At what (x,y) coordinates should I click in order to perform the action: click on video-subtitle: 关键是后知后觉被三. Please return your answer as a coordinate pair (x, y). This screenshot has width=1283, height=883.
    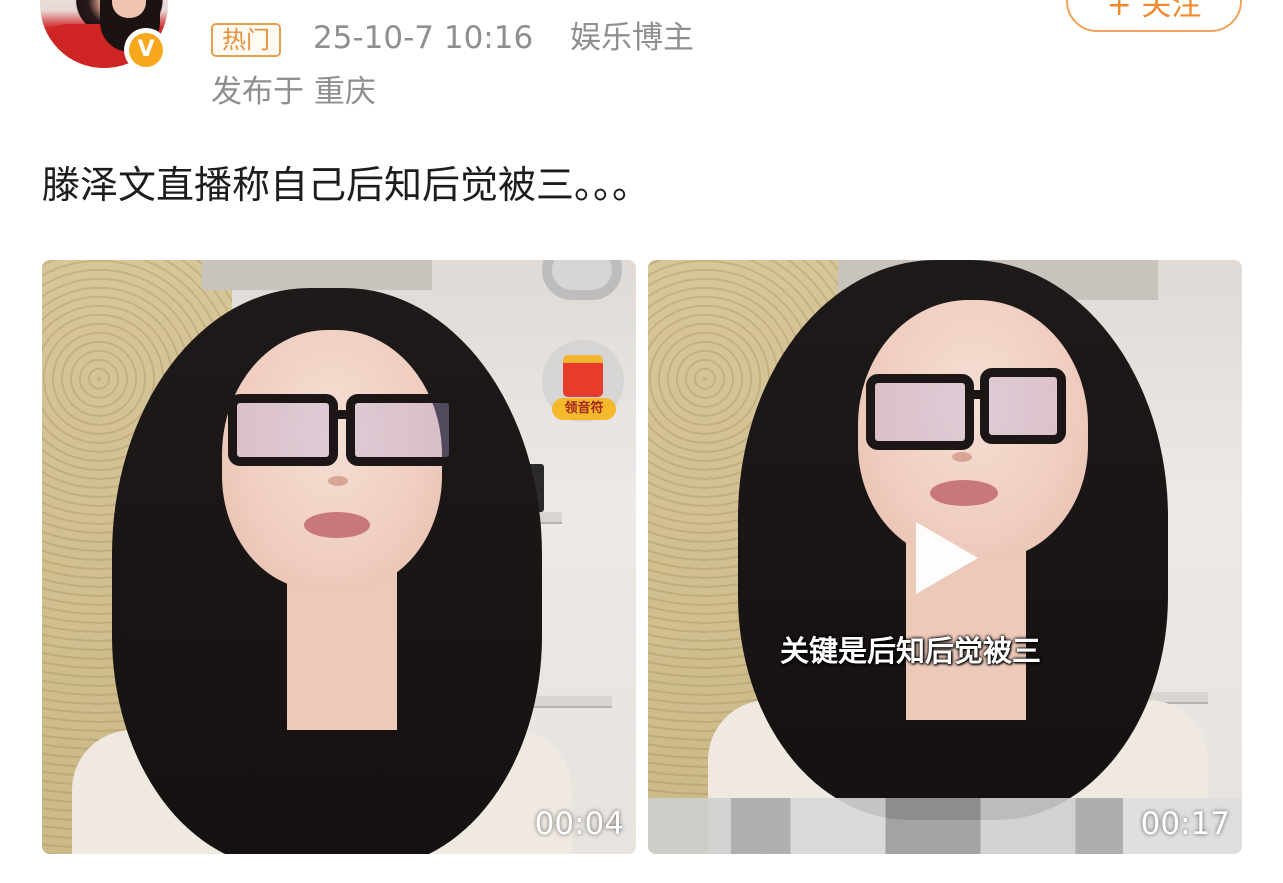
    Looking at the image, I should click on (911, 651).